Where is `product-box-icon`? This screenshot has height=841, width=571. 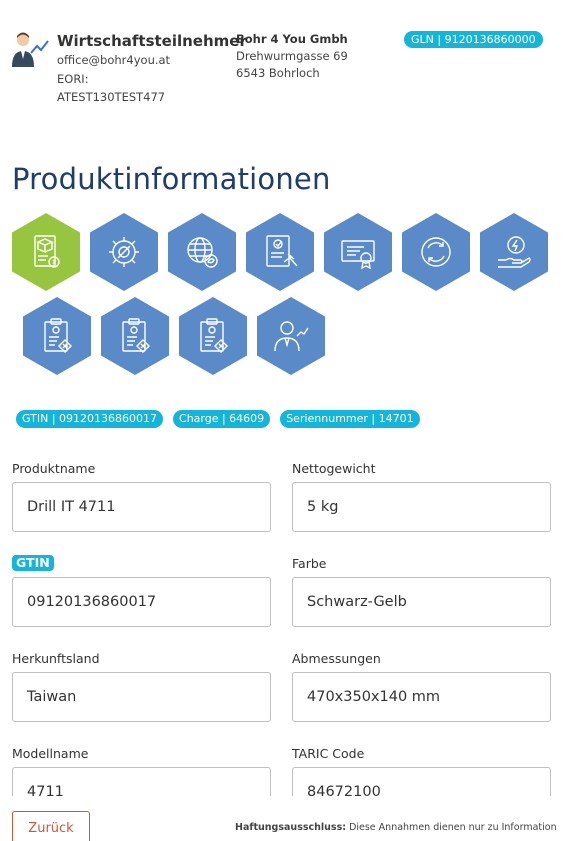 product-box-icon is located at coordinates (47, 251).